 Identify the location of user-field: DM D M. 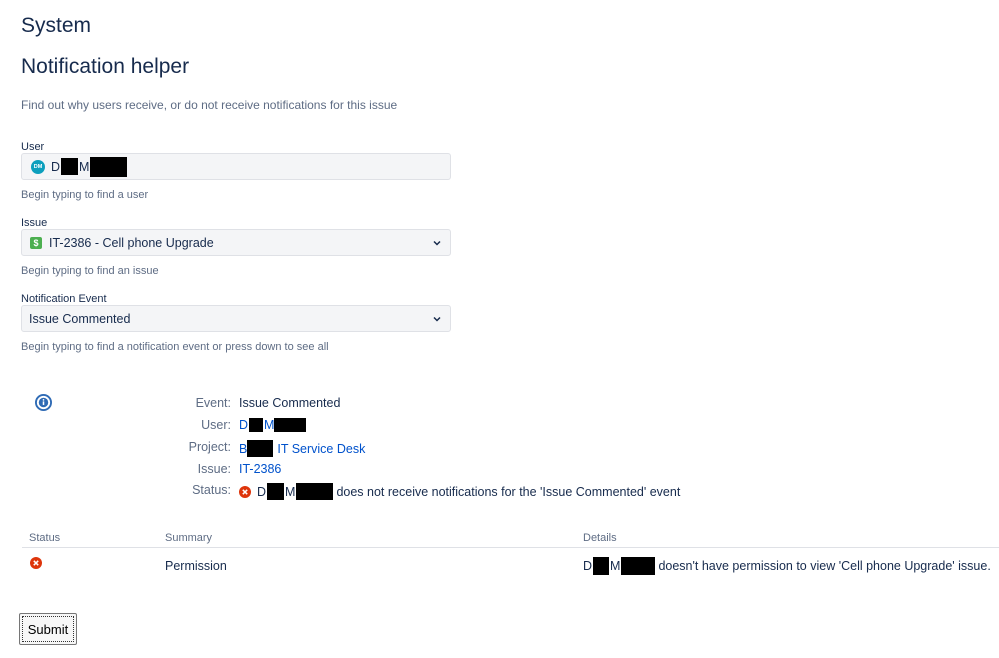
(236, 166).